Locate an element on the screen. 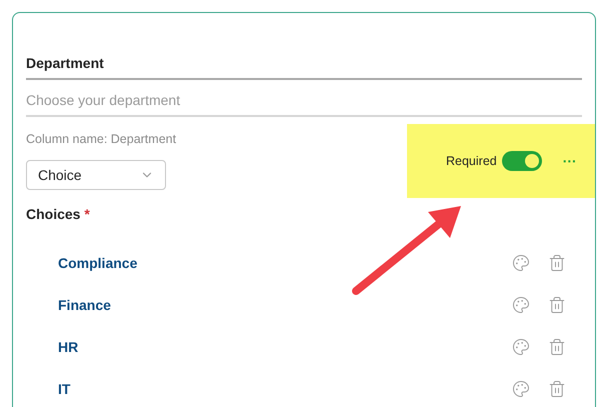 Image resolution: width=608 pixels, height=407 pixels. choice-label: Finance is located at coordinates (84, 305).